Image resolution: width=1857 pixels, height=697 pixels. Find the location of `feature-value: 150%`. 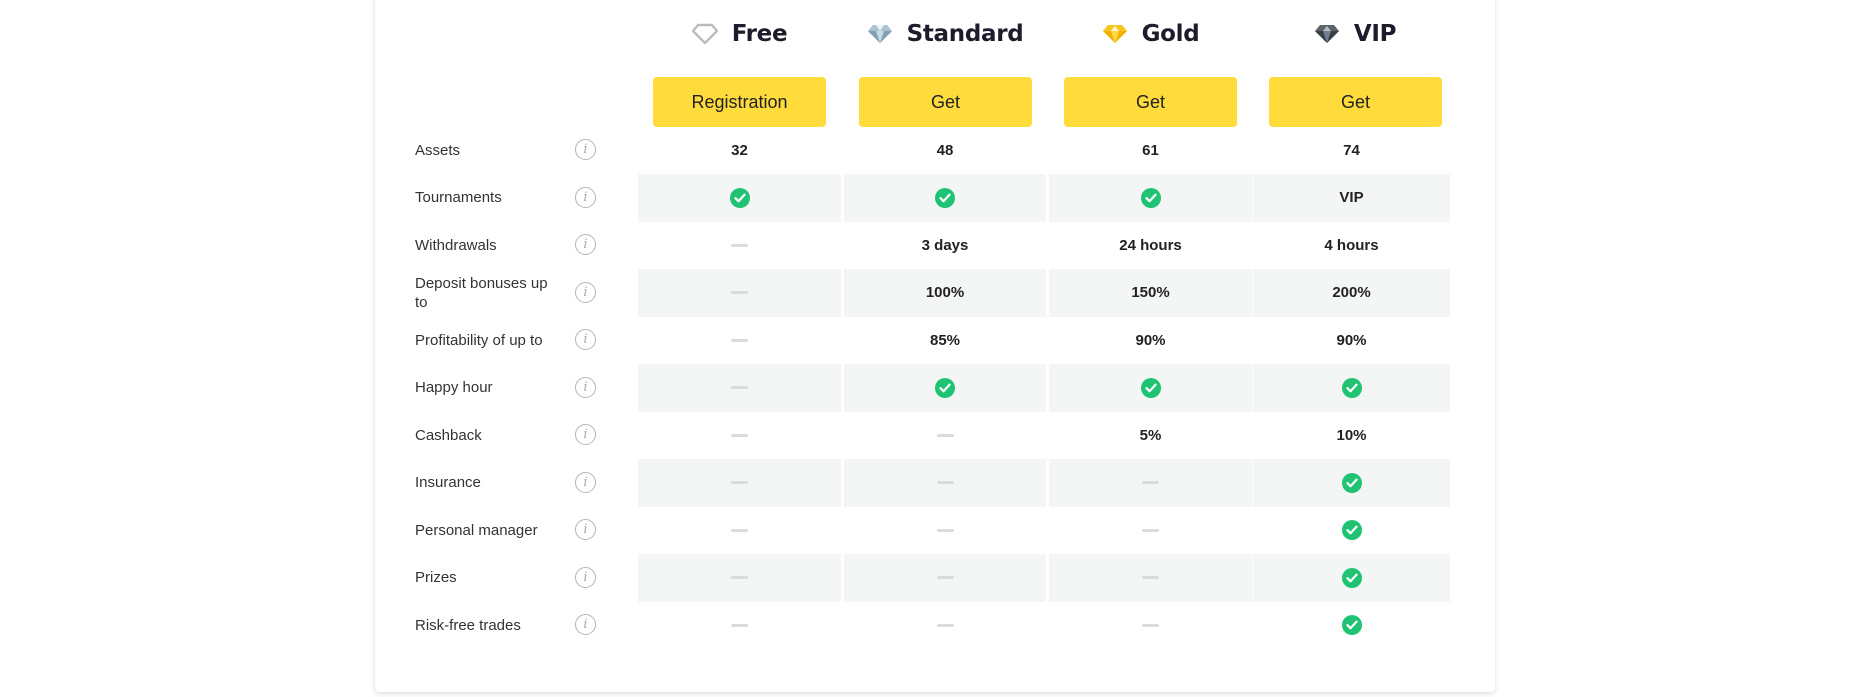

feature-value: 150% is located at coordinates (1150, 293).